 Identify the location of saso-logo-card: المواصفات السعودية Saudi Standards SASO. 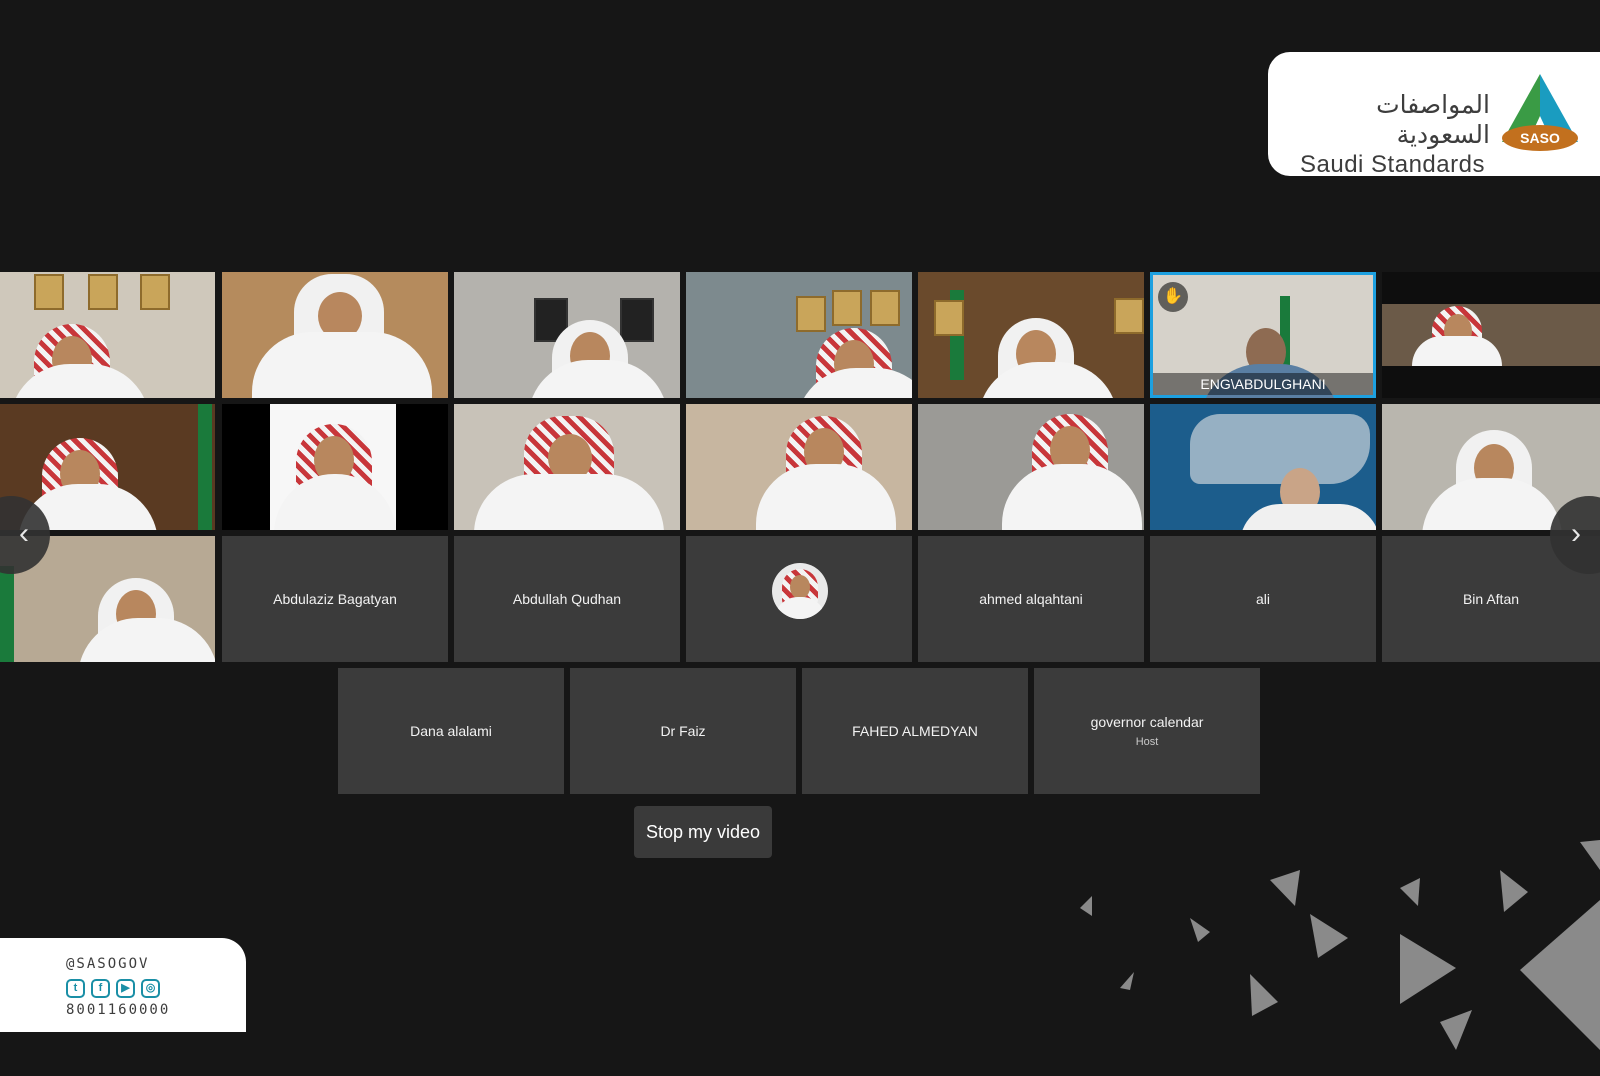
(1434, 115).